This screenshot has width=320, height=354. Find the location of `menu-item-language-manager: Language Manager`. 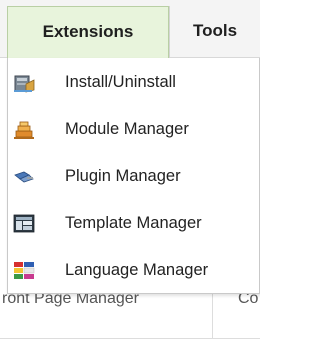

menu-item-language-manager: Language Manager is located at coordinates (133, 270).